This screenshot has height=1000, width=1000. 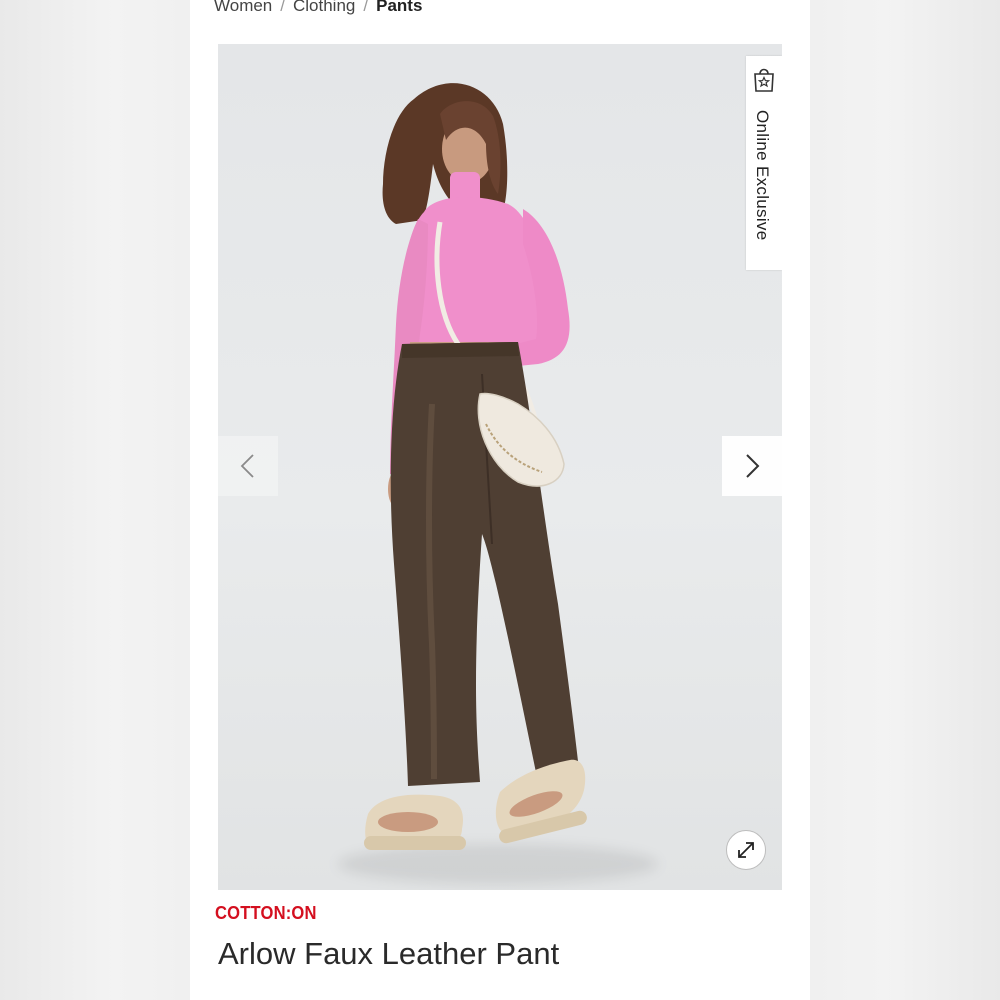 I want to click on next-image-button, so click(x=752, y=466).